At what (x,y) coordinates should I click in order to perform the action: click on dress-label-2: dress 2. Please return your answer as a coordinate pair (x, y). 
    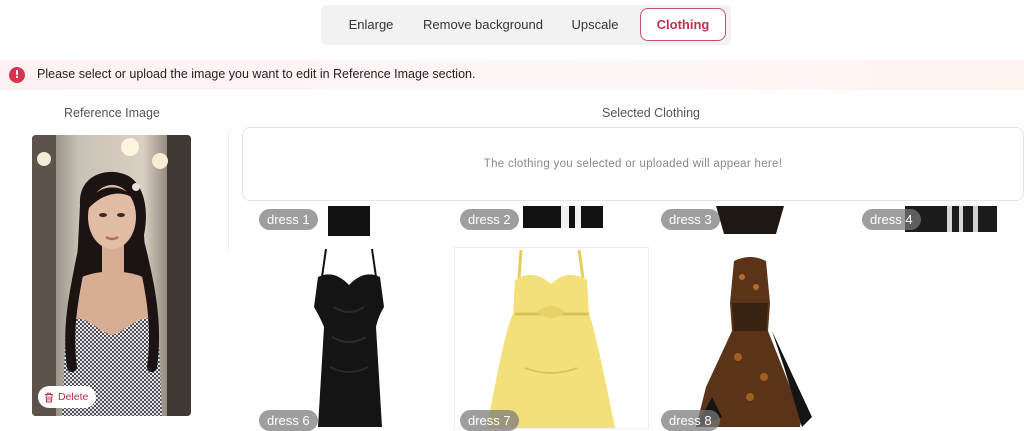
    Looking at the image, I should click on (489, 219).